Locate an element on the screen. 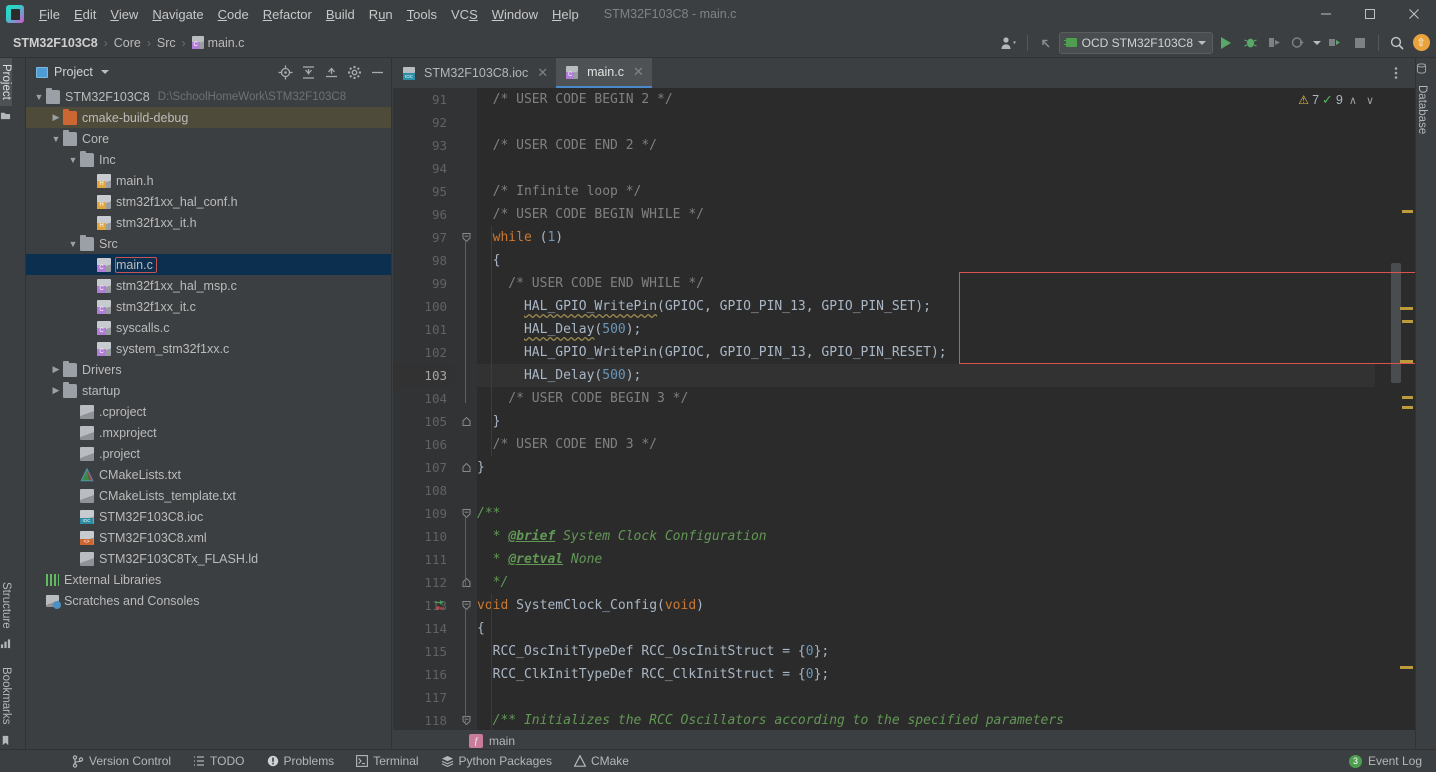 The height and width of the screenshot is (772, 1436). editor-tab-mainc: main.c ✕ is located at coordinates (604, 73).